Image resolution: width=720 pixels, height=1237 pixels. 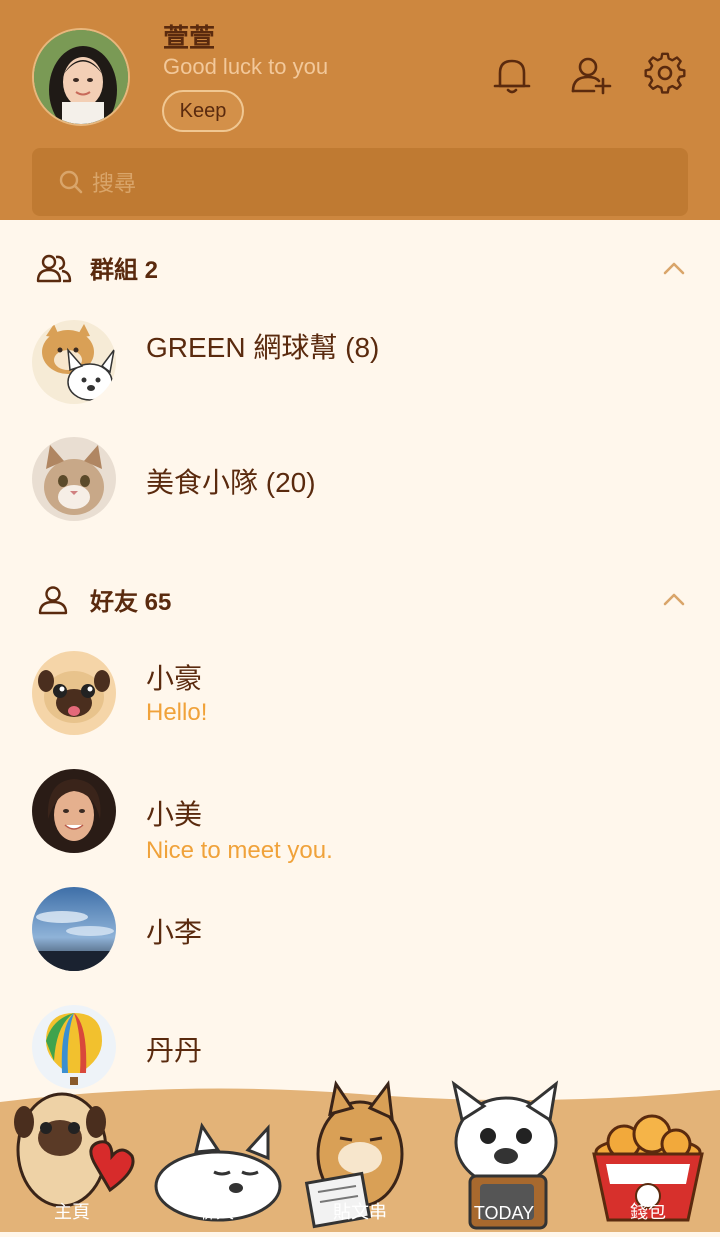 I want to click on friend-name: 丹丹, so click(x=174, y=1050).